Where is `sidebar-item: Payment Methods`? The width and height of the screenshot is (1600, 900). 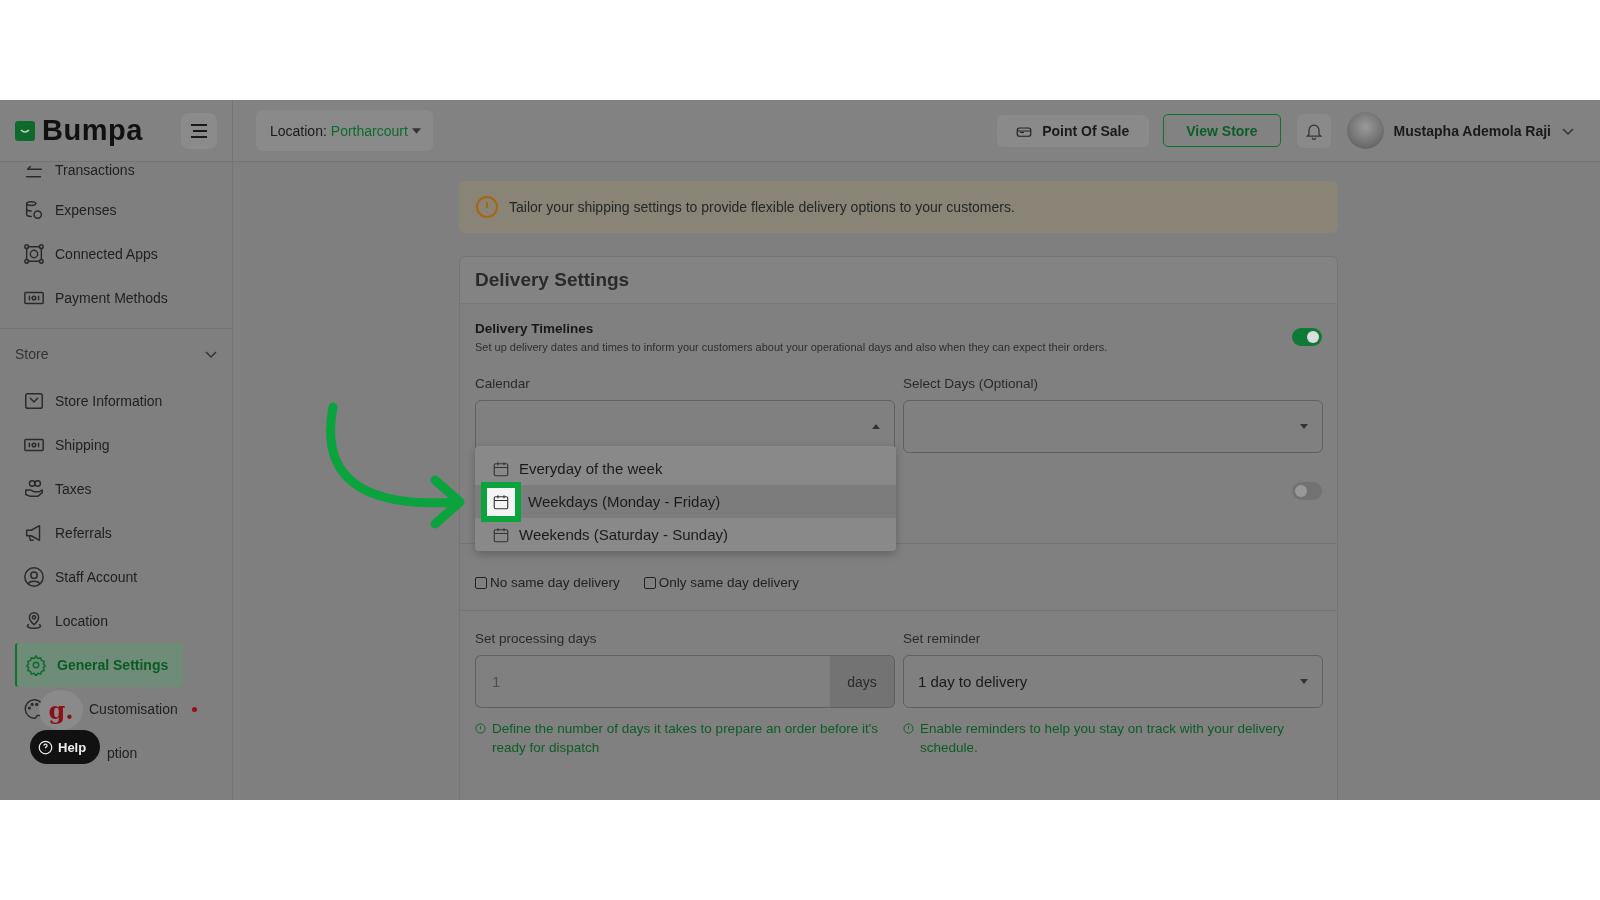
sidebar-item: Payment Methods is located at coordinates (116, 298).